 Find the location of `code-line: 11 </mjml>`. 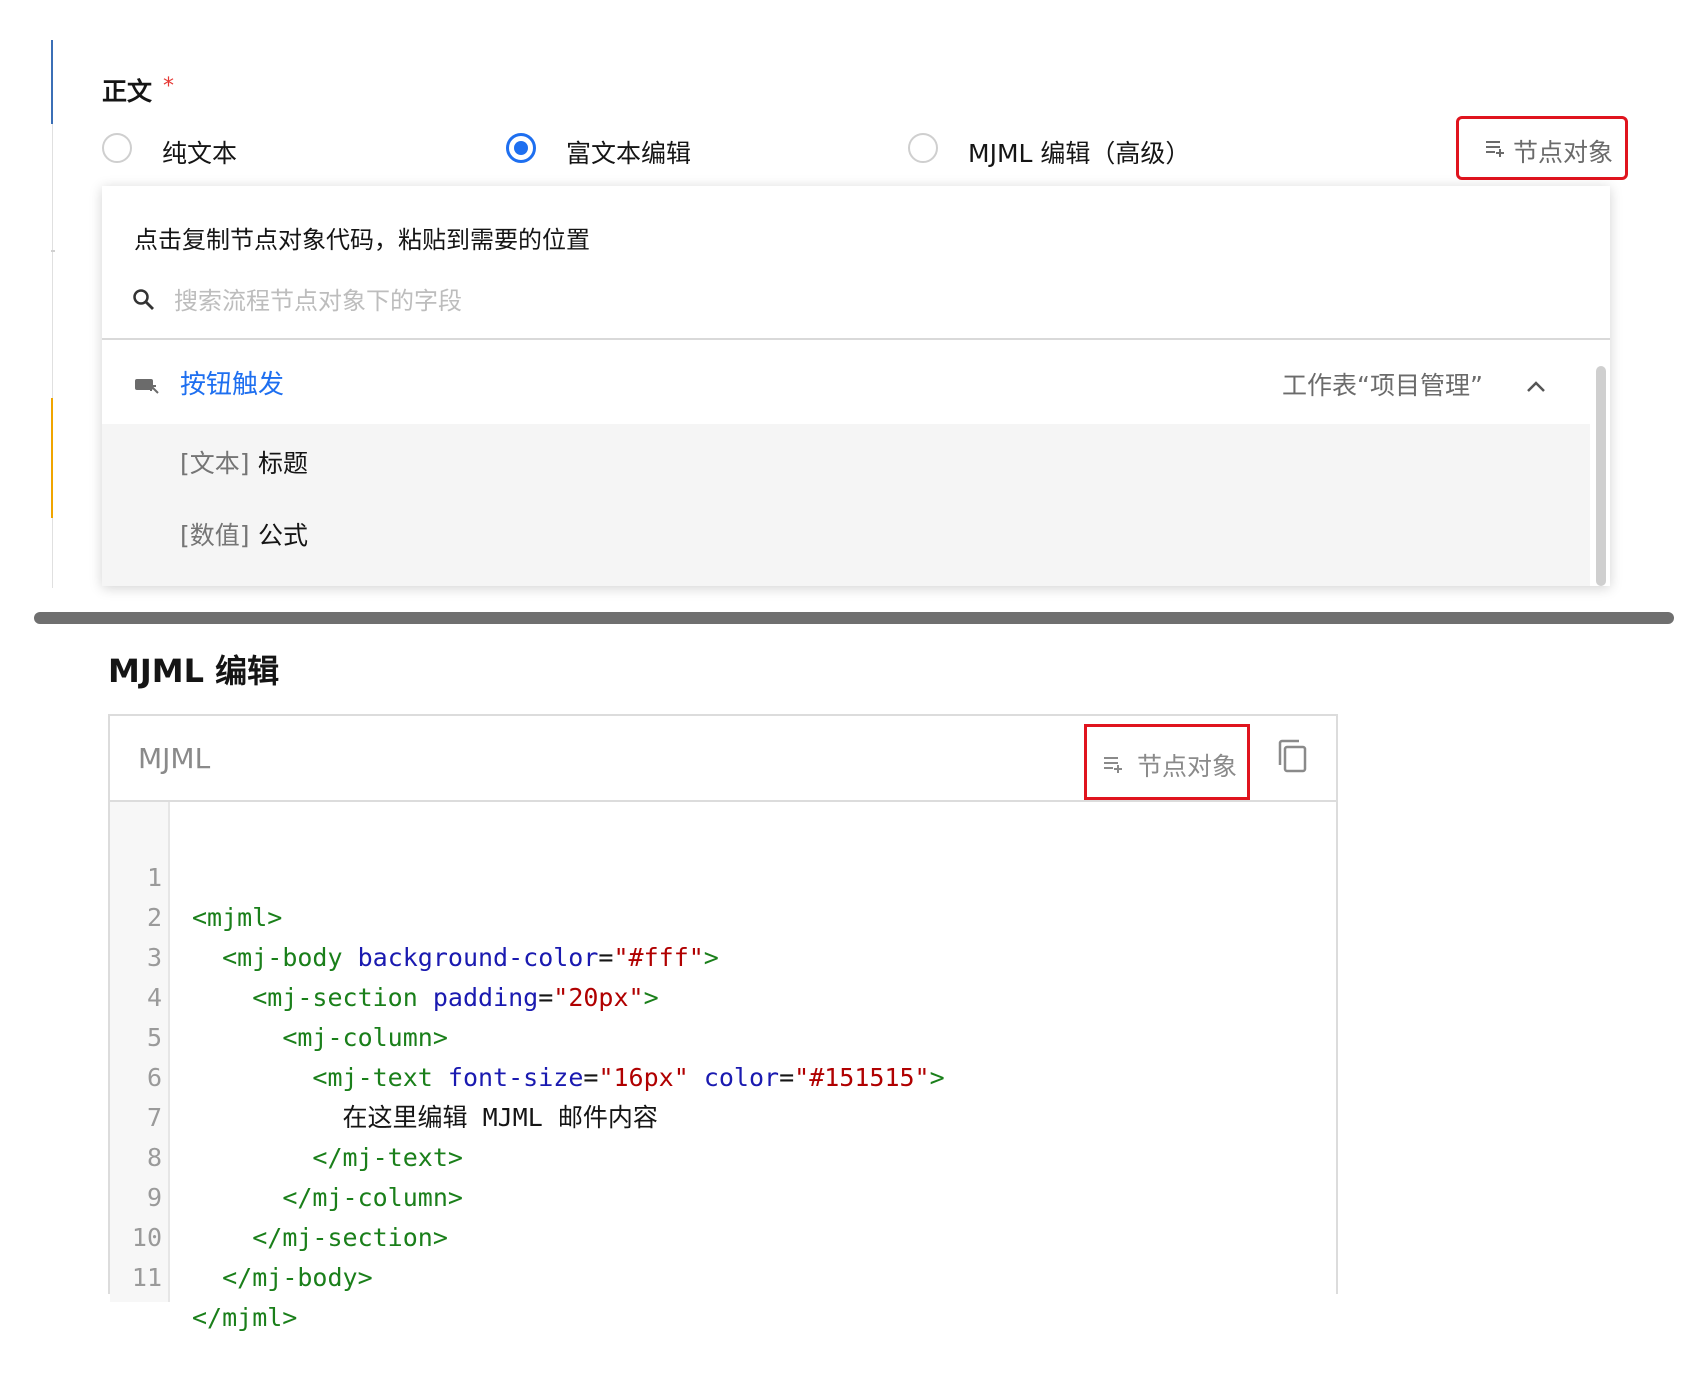

code-line: 11 </mjml> is located at coordinates (723, 1275).